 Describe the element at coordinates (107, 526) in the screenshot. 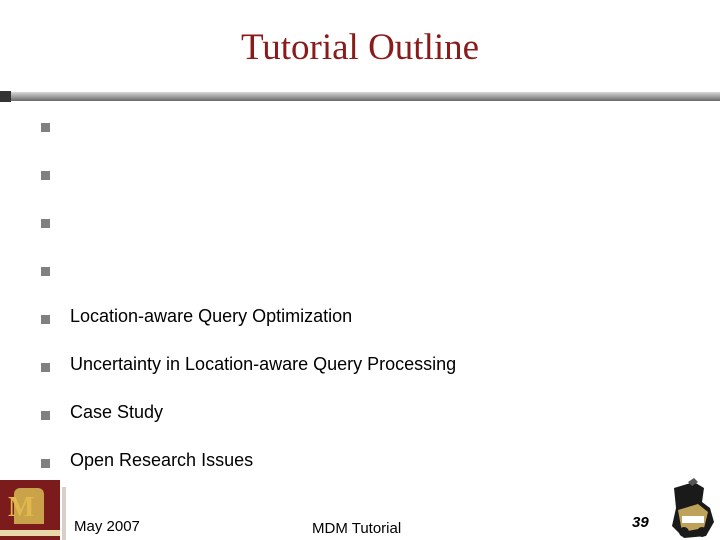

I see `footer-date: May 2007` at that location.